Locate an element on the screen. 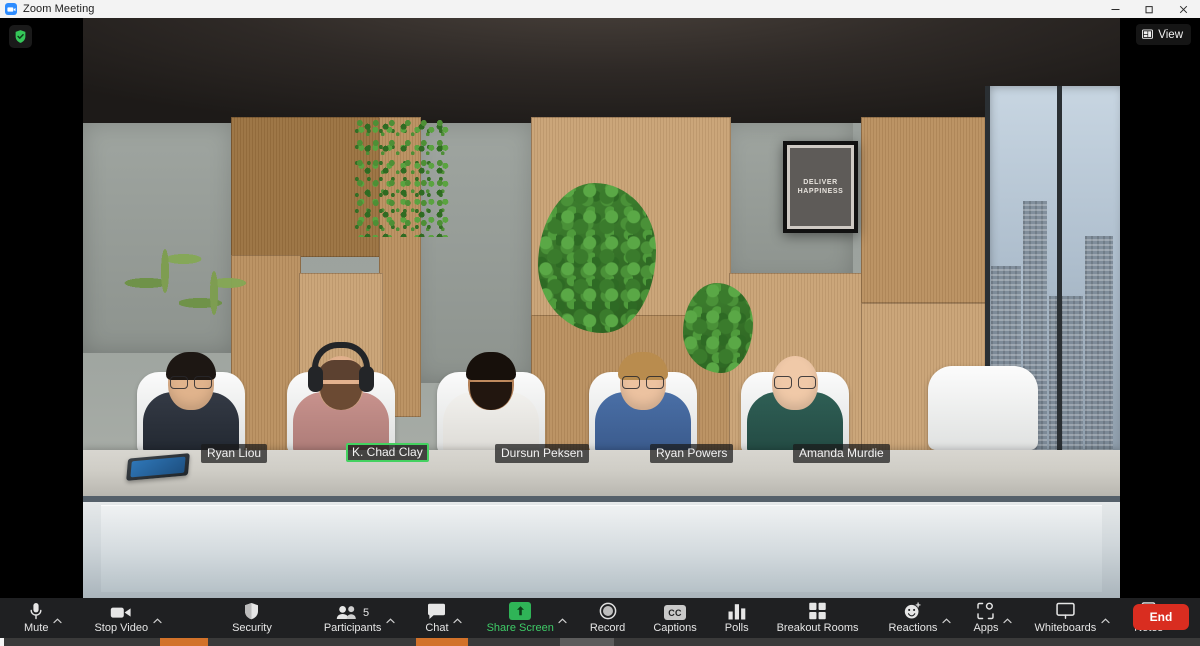 Image resolution: width=1200 pixels, height=646 pixels. empty-chair is located at coordinates (983, 408).